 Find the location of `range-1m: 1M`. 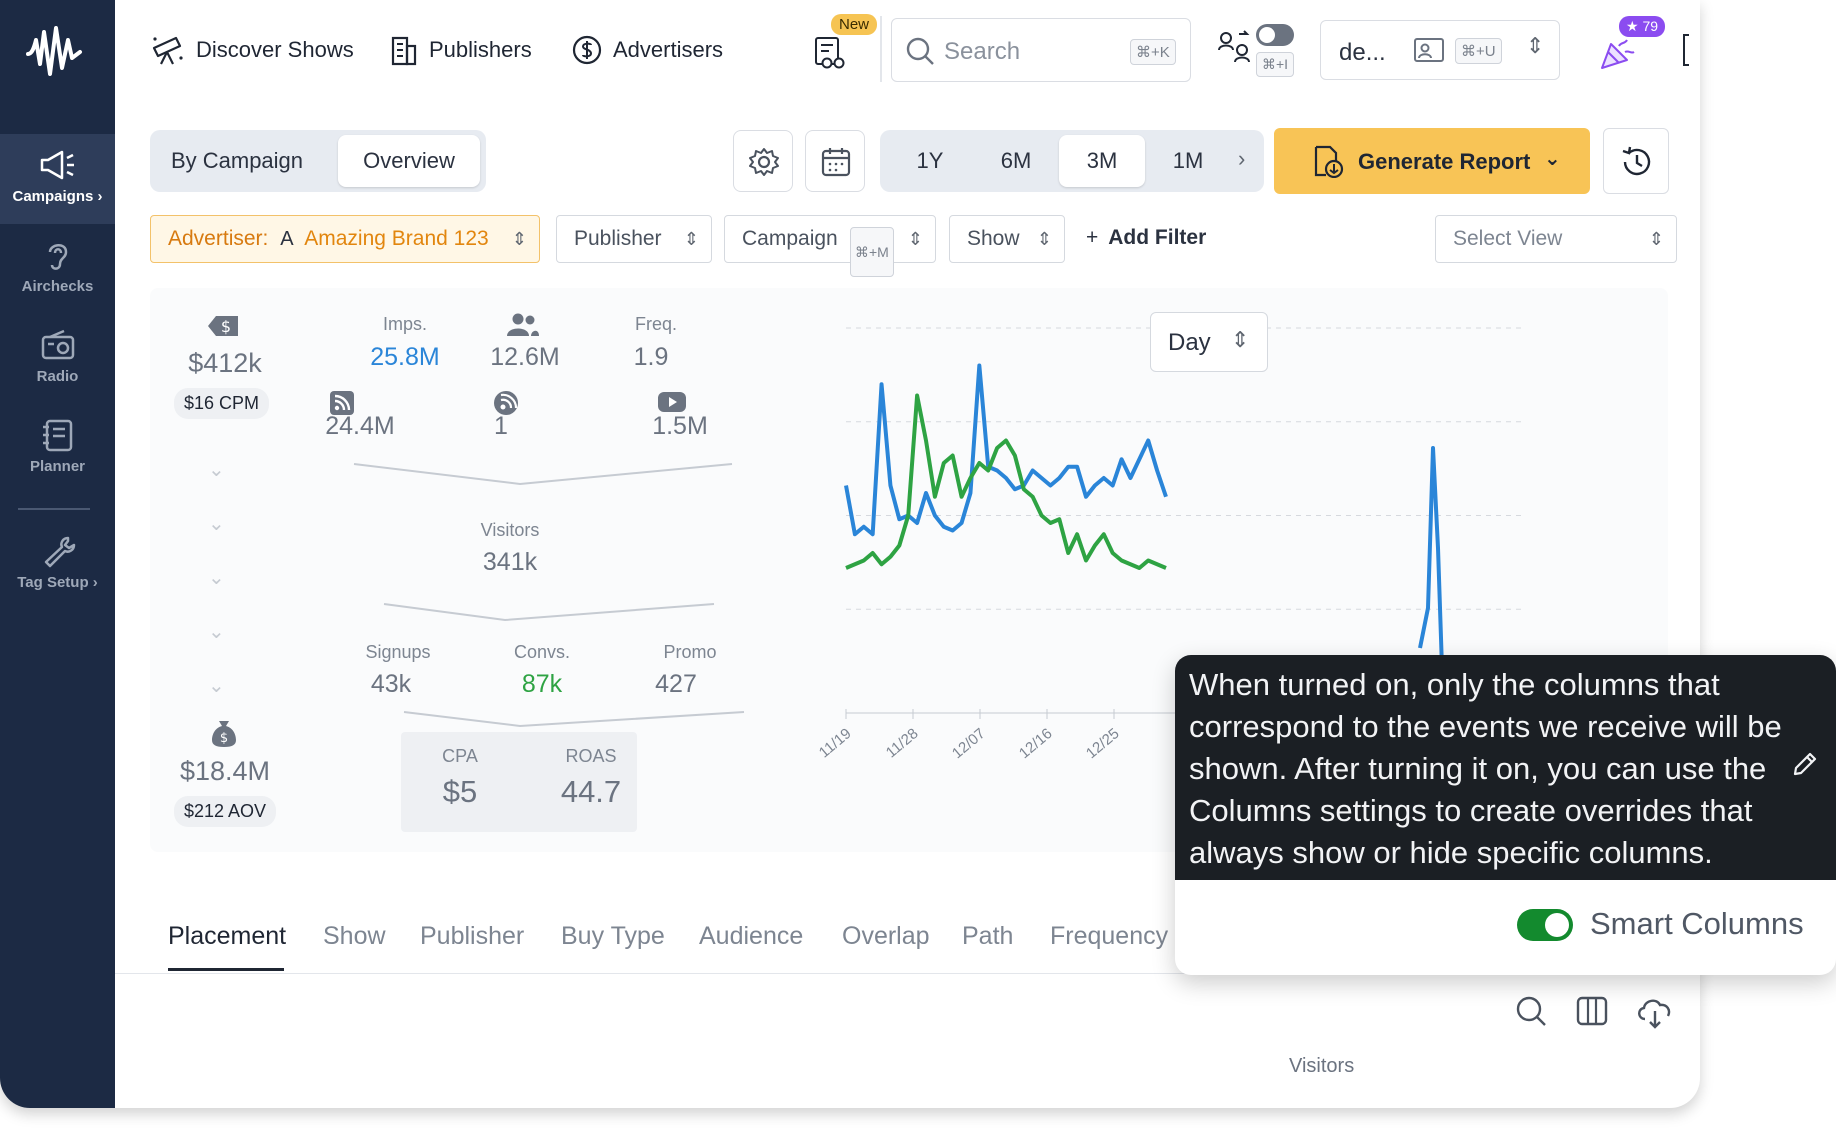

range-1m: 1M is located at coordinates (1188, 161).